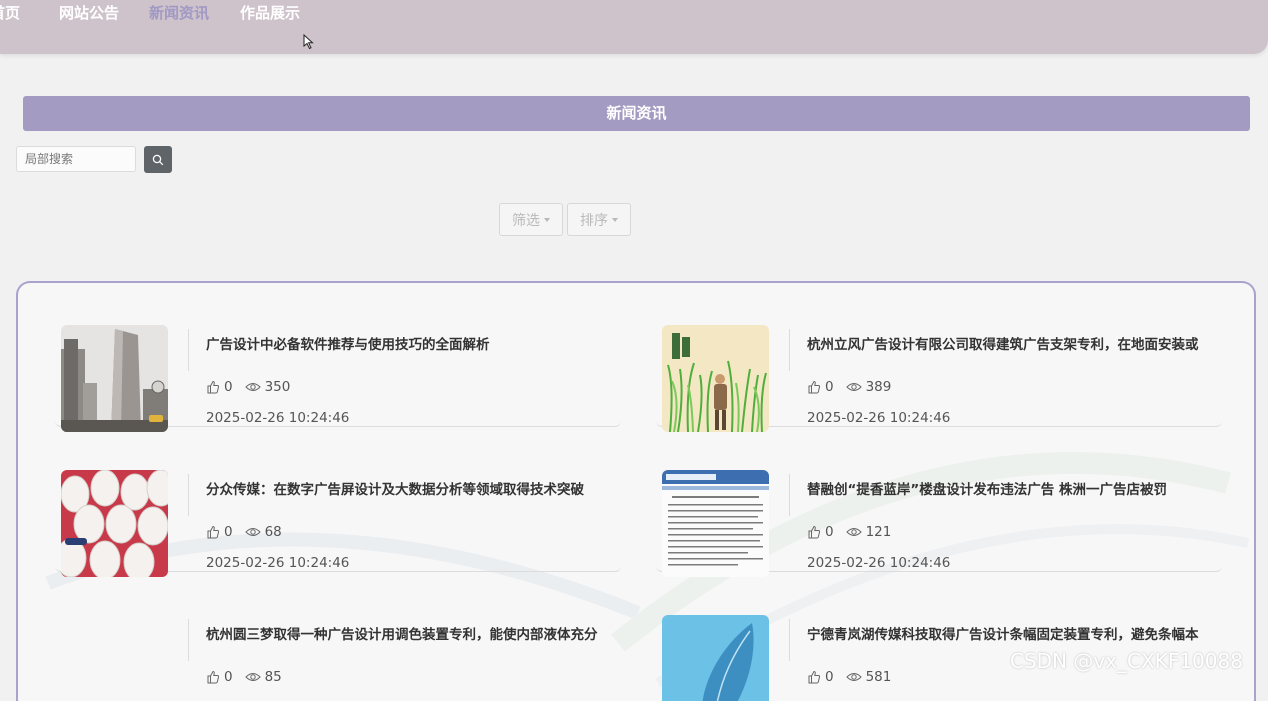 Image resolution: width=1268 pixels, height=701 pixels. I want to click on news-title: 宁德青岚湖传媒科技取得广告设计条幅固定装置专利，避免条幅本, so click(1012, 633).